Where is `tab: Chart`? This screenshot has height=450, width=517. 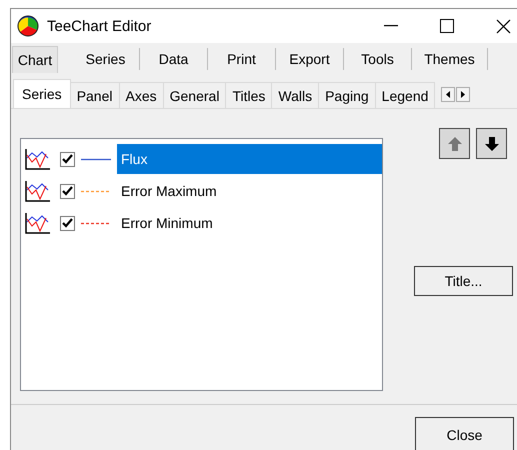
tab: Chart is located at coordinates (35, 59).